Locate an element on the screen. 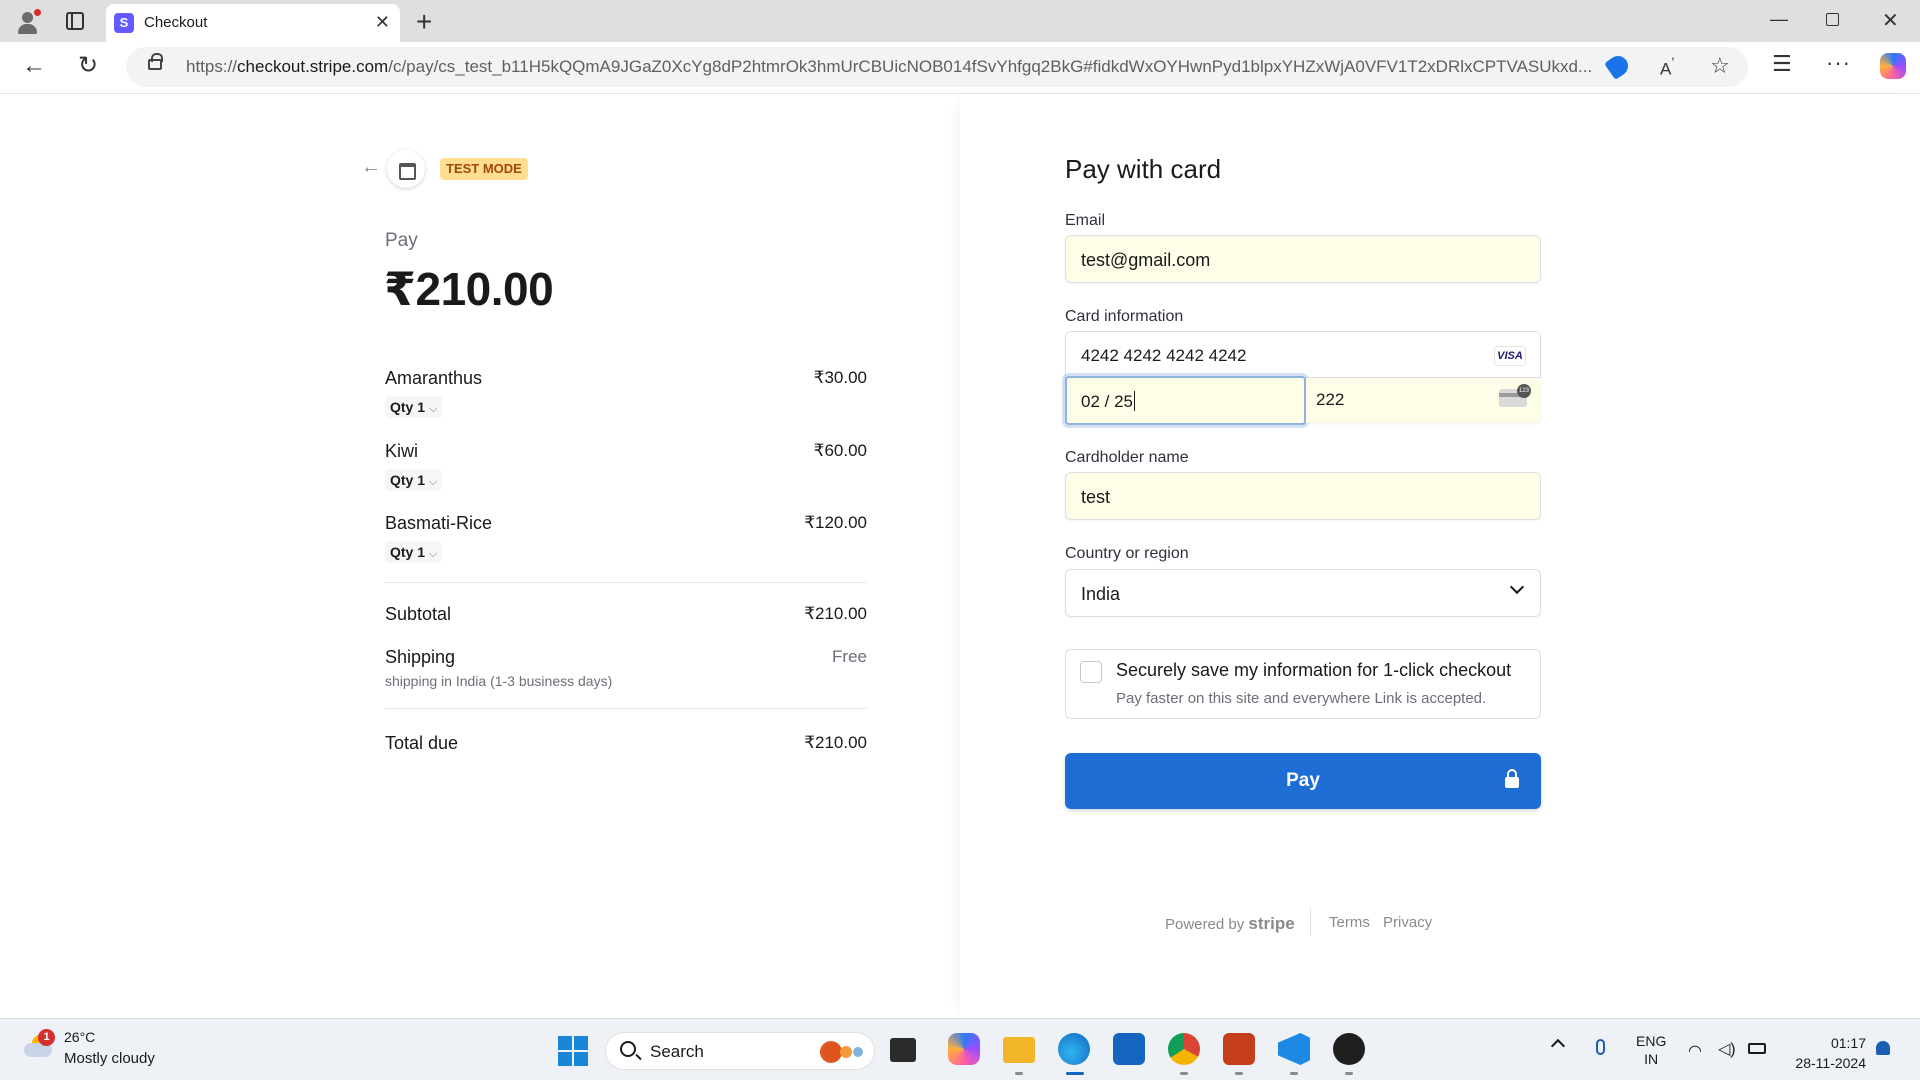 The image size is (1920, 1080). task-view-icon is located at coordinates (903, 1050).